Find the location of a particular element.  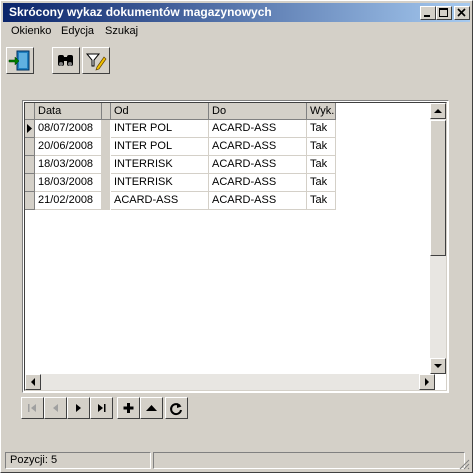

status-bar: Pozycji: 5 is located at coordinates (236, 460).